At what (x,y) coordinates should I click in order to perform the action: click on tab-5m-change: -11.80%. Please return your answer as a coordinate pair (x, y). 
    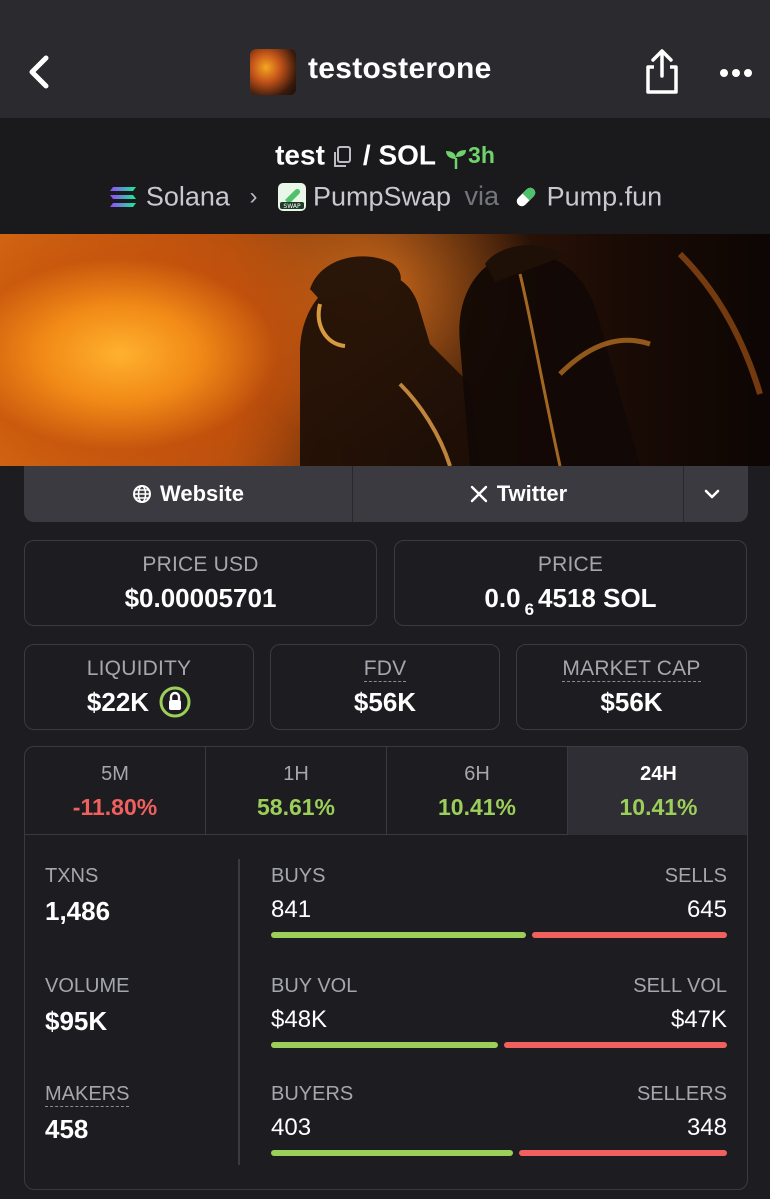
    Looking at the image, I should click on (115, 807).